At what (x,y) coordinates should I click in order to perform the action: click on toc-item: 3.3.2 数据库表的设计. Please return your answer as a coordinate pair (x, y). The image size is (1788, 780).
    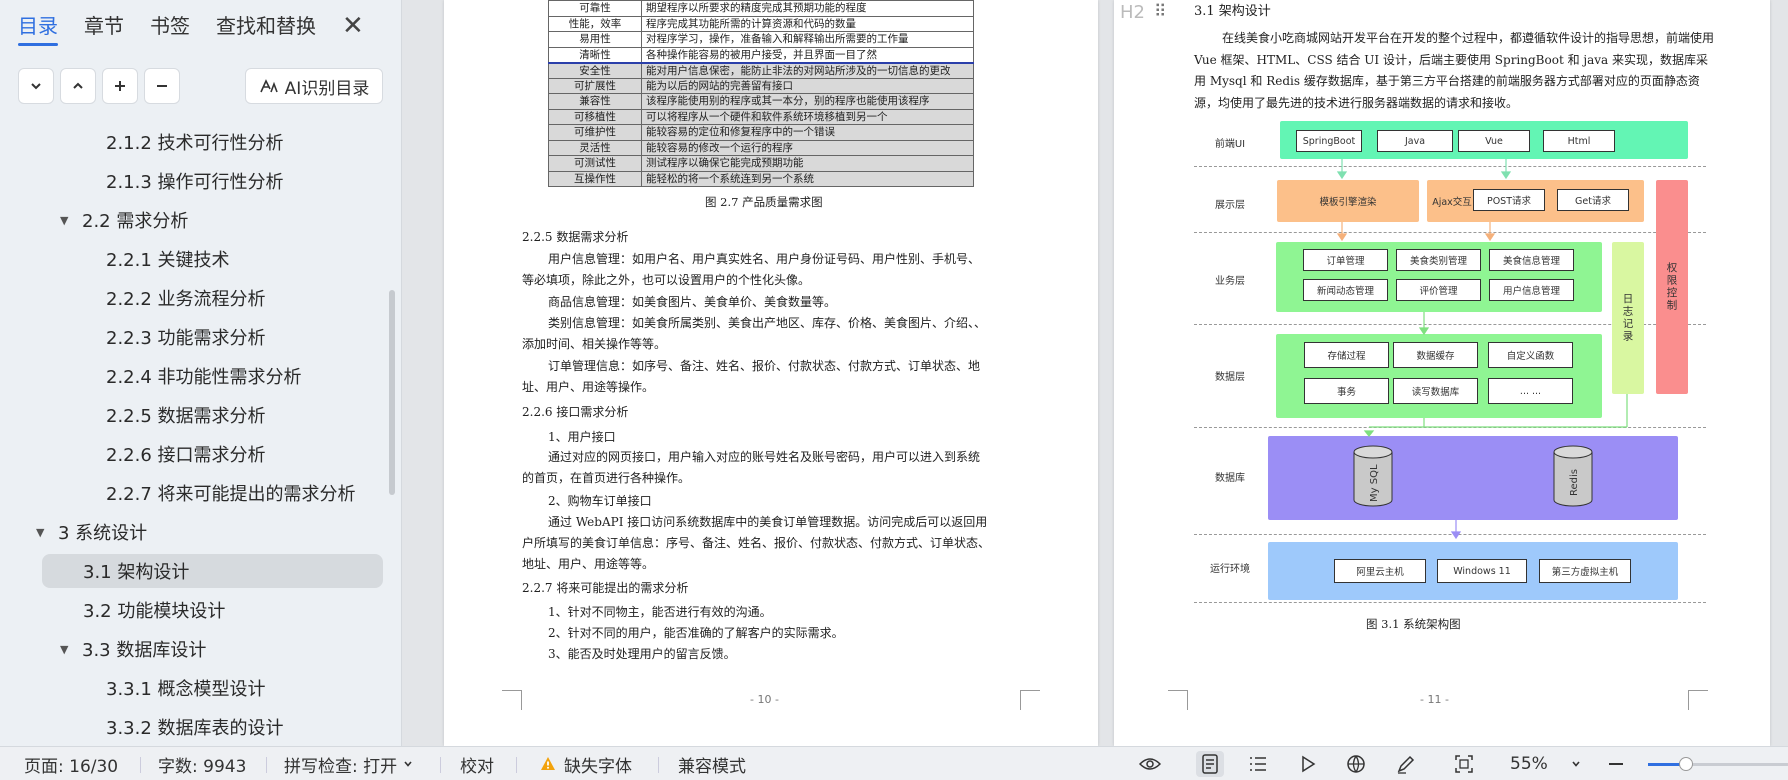
    Looking at the image, I should click on (195, 727).